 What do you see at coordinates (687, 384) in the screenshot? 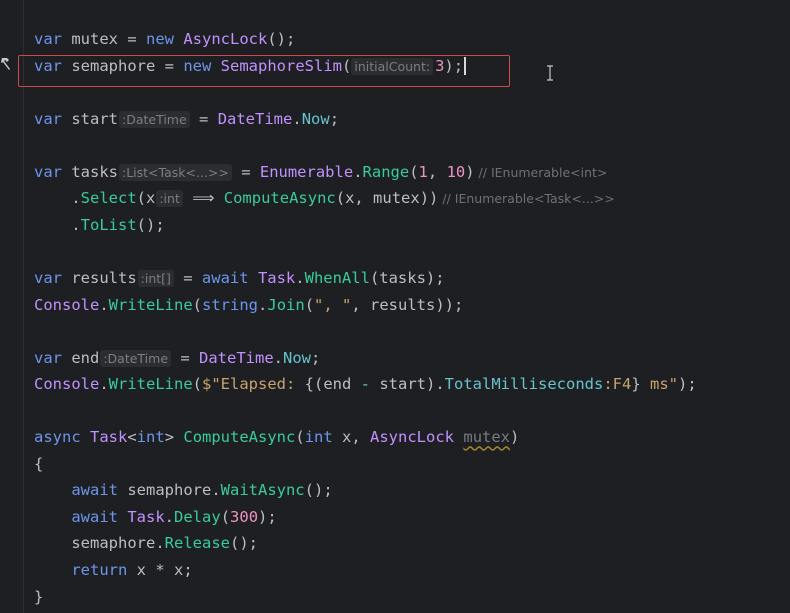
I see `code-token: );` at bounding box center [687, 384].